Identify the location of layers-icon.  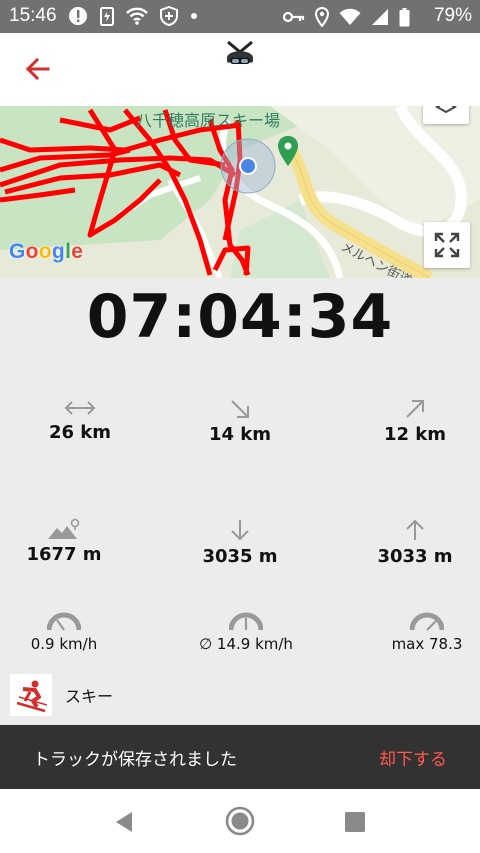
(446, 109).